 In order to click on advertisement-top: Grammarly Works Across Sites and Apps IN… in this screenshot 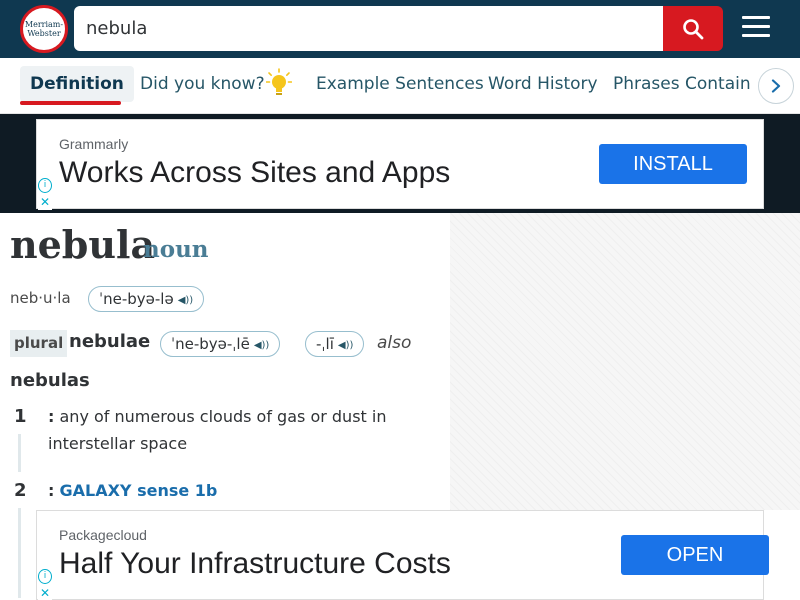, I will do `click(400, 164)`.